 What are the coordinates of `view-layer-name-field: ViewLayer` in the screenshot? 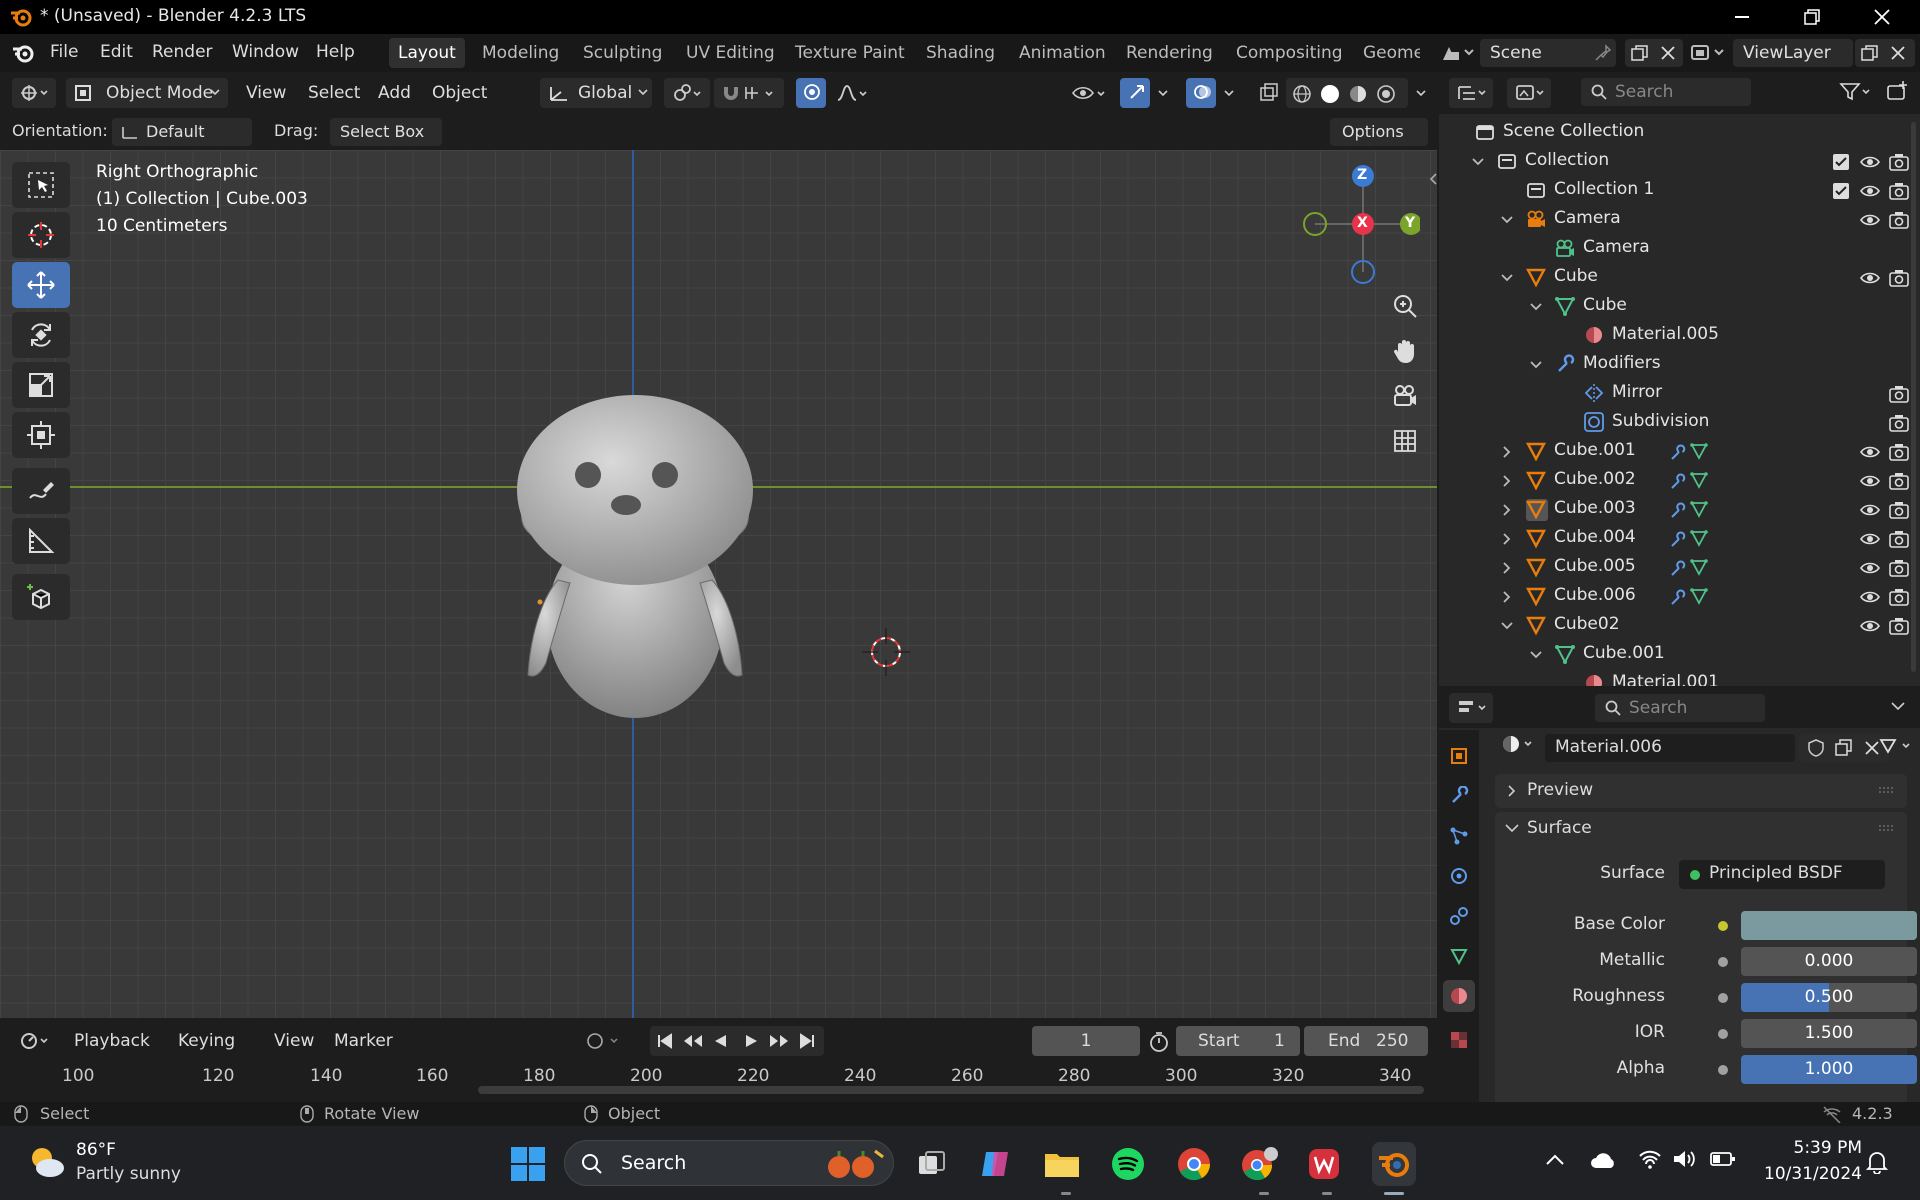 It's located at (1793, 53).